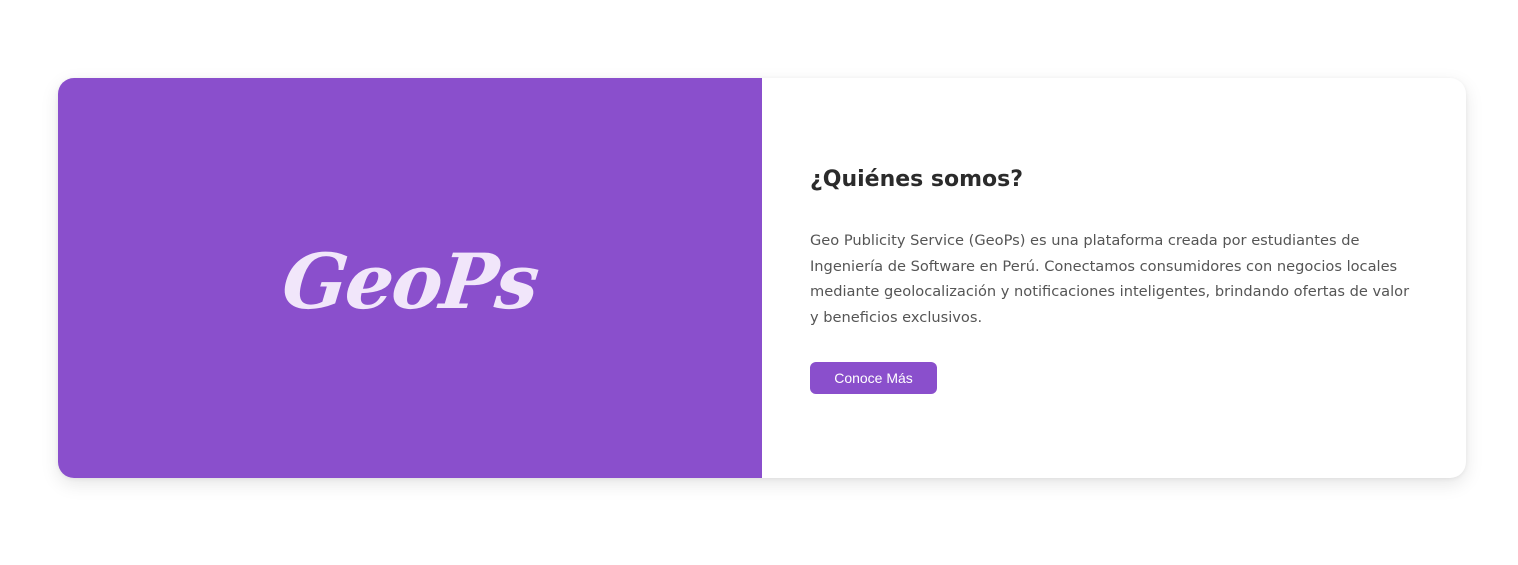 Image resolution: width=1518 pixels, height=565 pixels. What do you see at coordinates (410, 281) in the screenshot?
I see `geops-logo: GeoPs` at bounding box center [410, 281].